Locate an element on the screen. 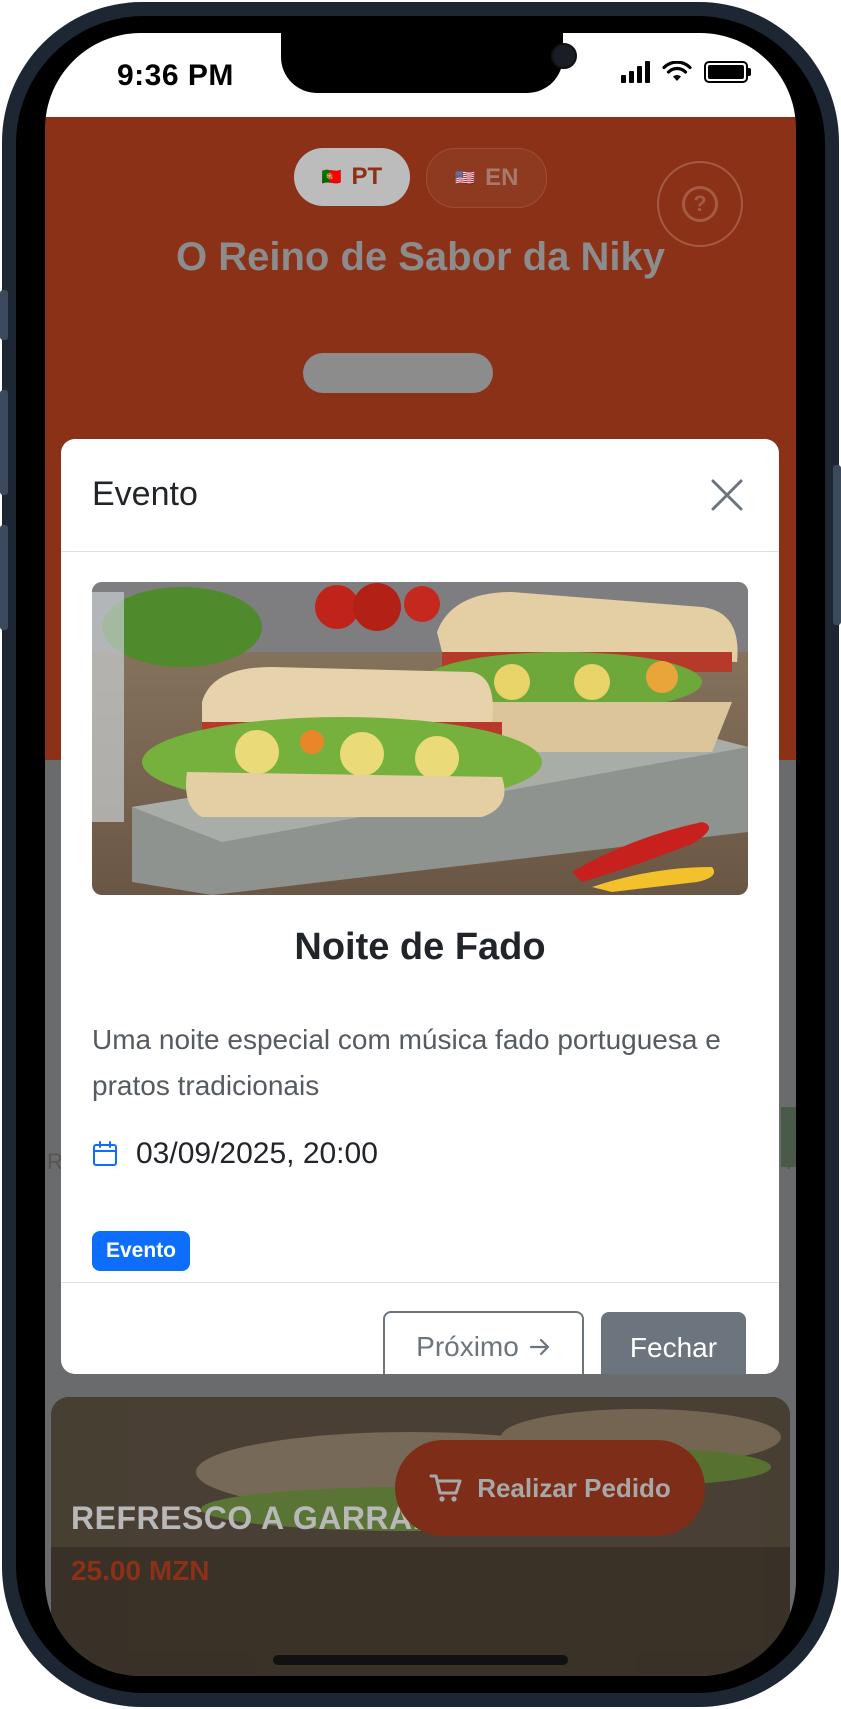 The width and height of the screenshot is (841, 1709). close-button: Fechar is located at coordinates (673, 1343).